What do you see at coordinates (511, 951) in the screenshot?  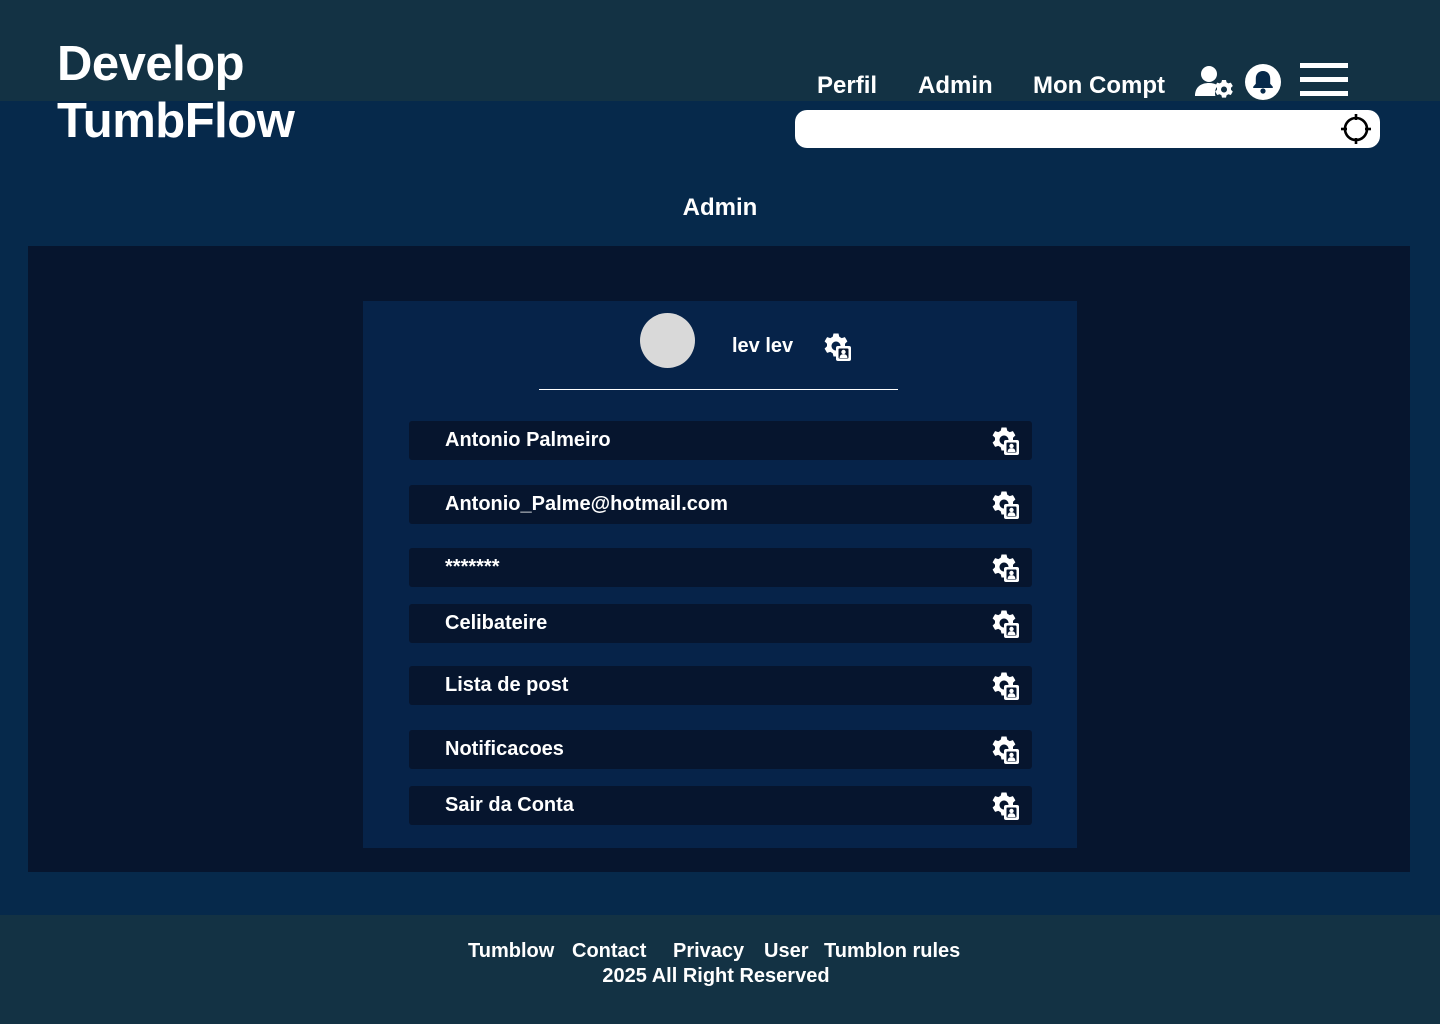 I see `footer-link-tumblow: Tumblow` at bounding box center [511, 951].